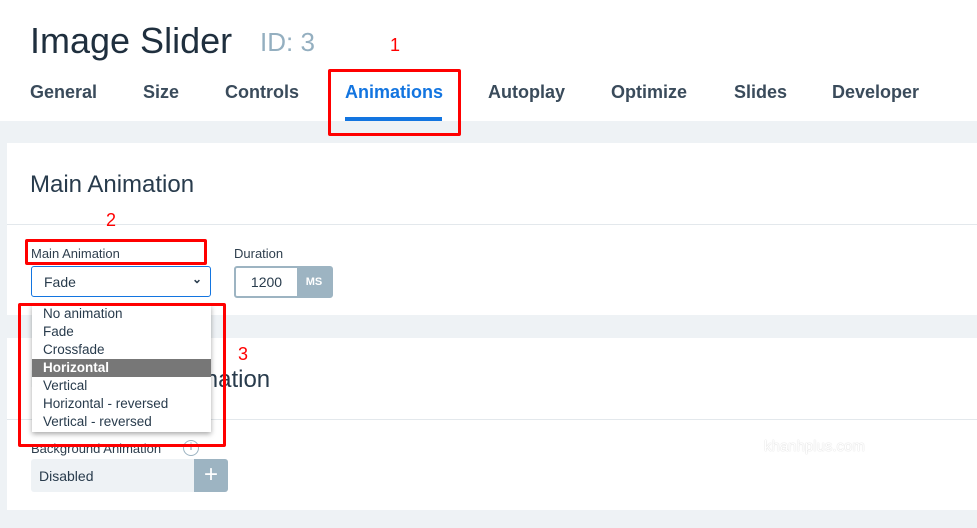 This screenshot has height=528, width=977. I want to click on tab-developer: Developer, so click(875, 92).